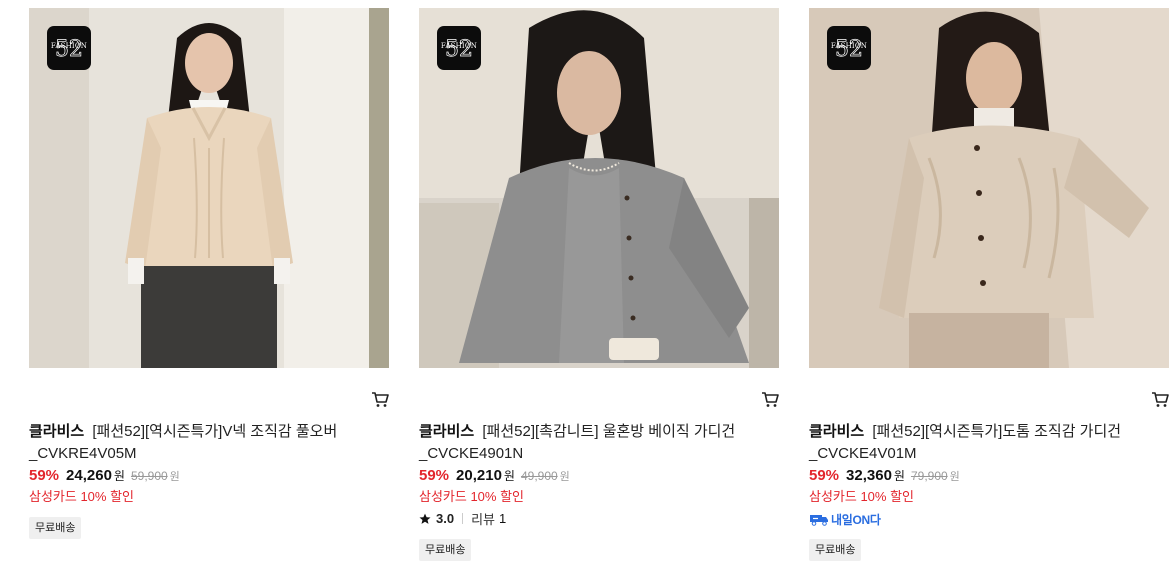 This screenshot has width=1174, height=570. What do you see at coordinates (984, 443) in the screenshot?
I see `product-title: 클라비스 [패션52][역시즌특가]도톰 조직감 가디건 _CVCKE4V01M` at bounding box center [984, 443].